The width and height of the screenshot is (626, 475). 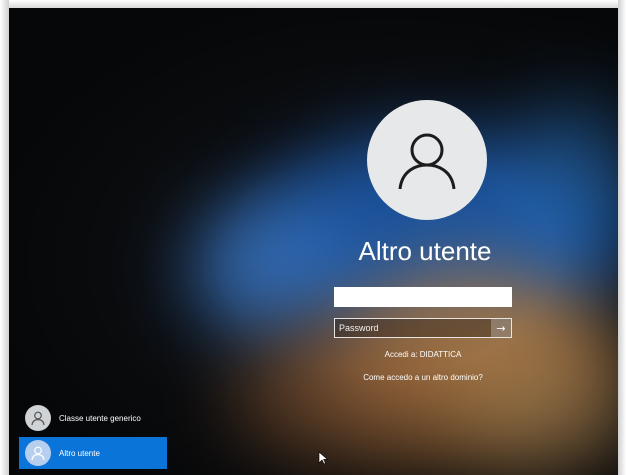 I want to click on domain-label: Accedi a: DIDATTICA, so click(x=423, y=354).